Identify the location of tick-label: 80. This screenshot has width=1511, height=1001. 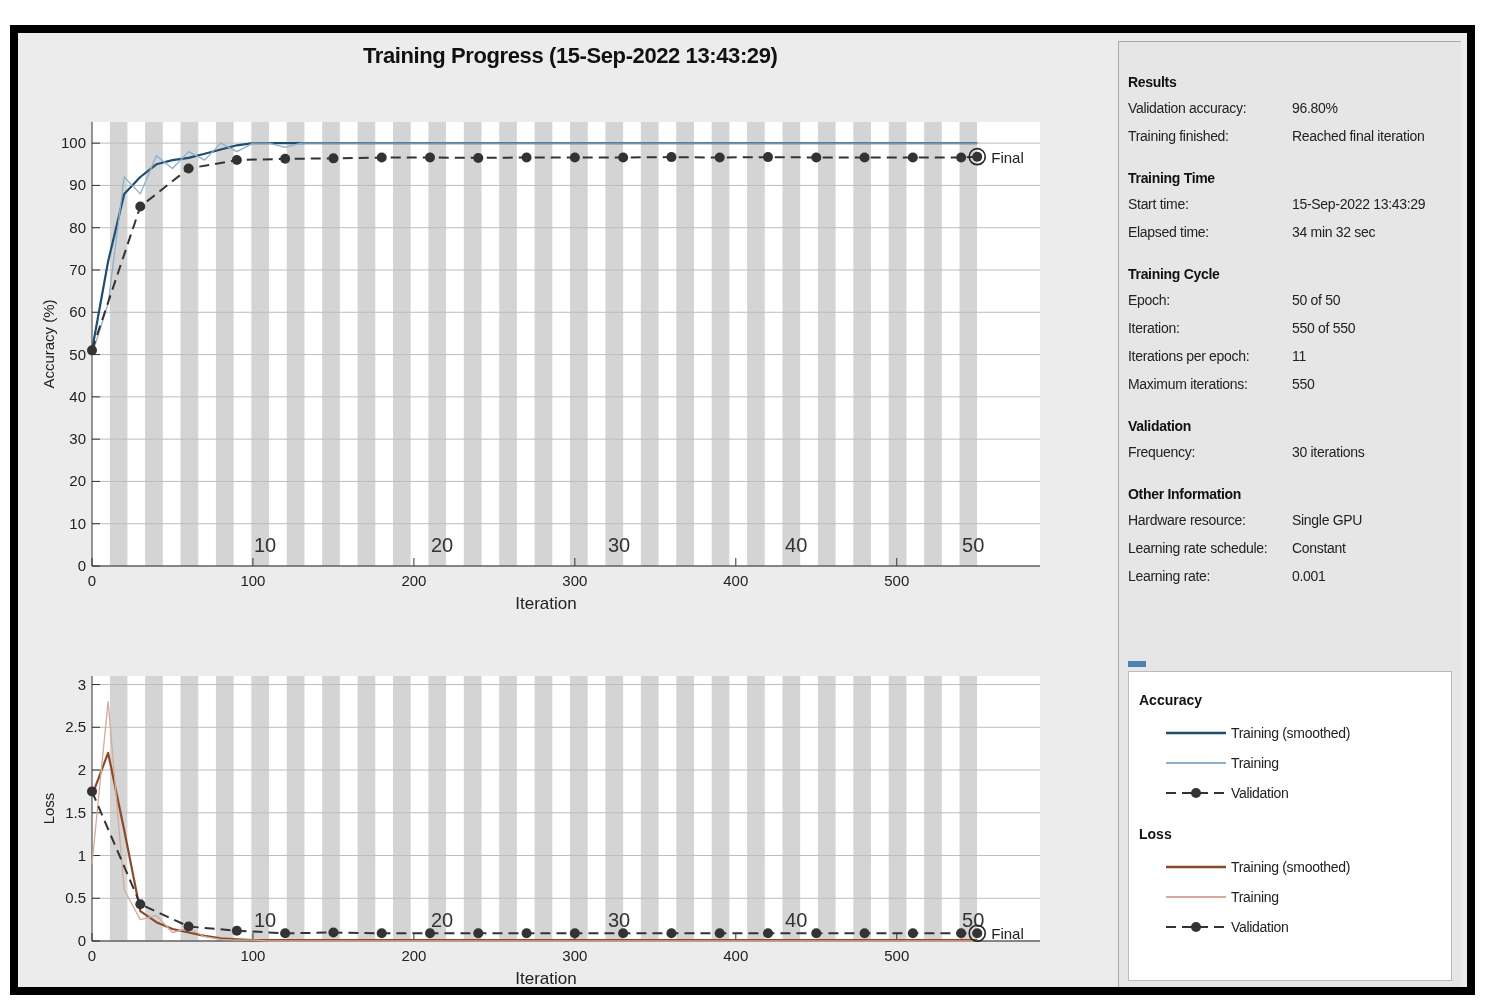
(77, 227).